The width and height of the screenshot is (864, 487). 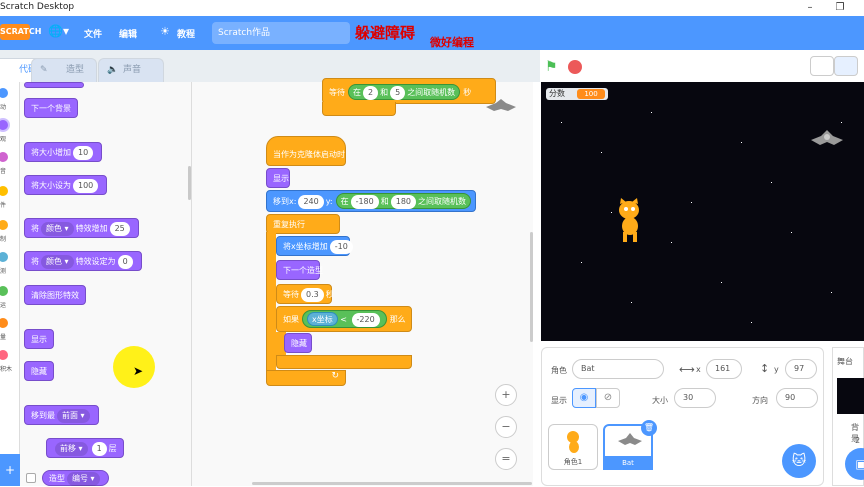 What do you see at coordinates (31, 478) in the screenshot?
I see `reporter-checkbox` at bounding box center [31, 478].